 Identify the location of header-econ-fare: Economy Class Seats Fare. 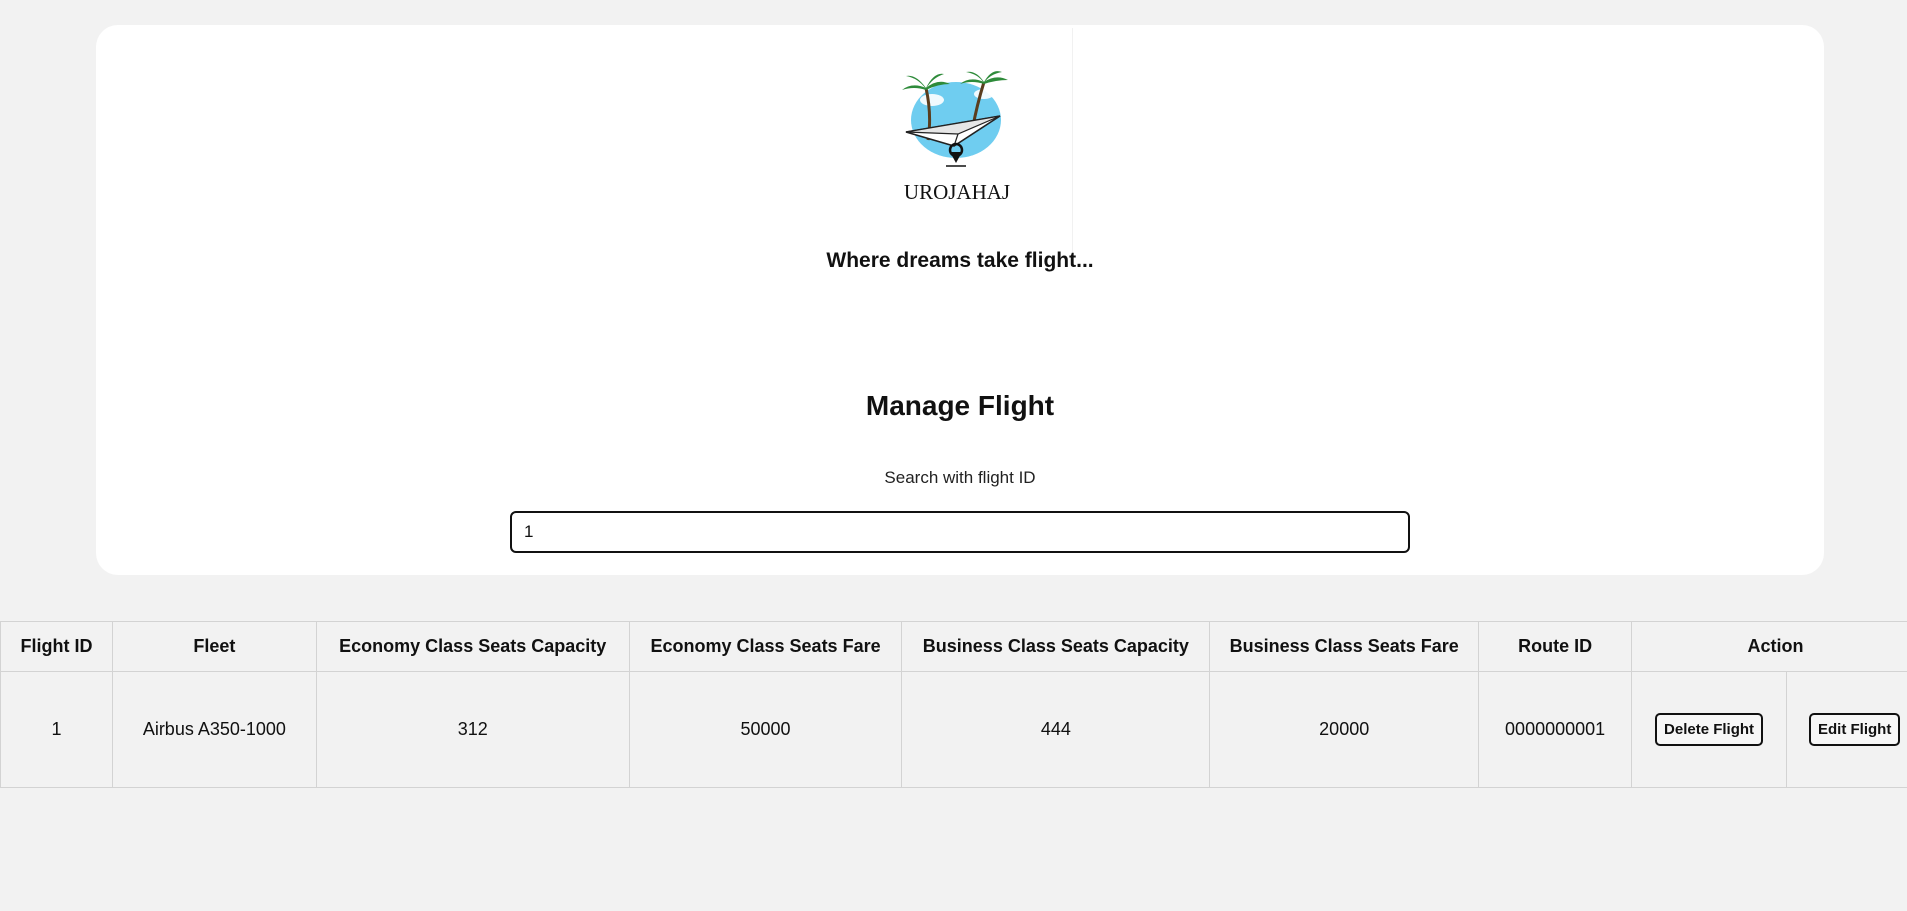
(765, 646).